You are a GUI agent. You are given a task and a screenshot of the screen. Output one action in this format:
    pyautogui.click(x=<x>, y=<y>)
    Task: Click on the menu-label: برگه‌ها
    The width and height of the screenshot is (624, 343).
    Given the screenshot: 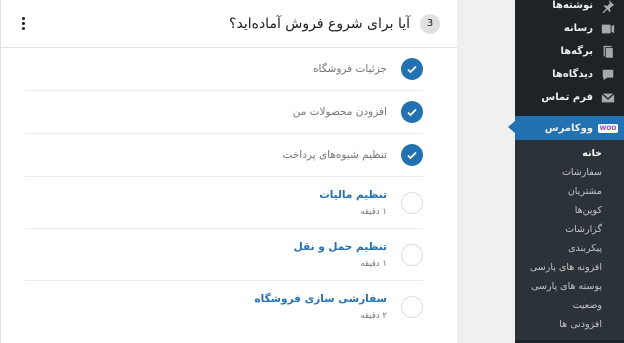 What is the action you would take?
    pyautogui.click(x=576, y=51)
    